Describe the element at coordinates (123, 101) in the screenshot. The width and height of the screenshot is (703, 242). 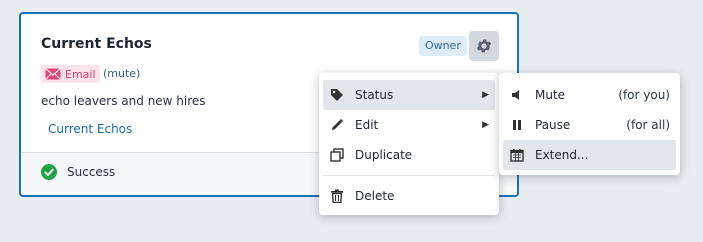
I see `echo-description: echo leavers and new hires` at that location.